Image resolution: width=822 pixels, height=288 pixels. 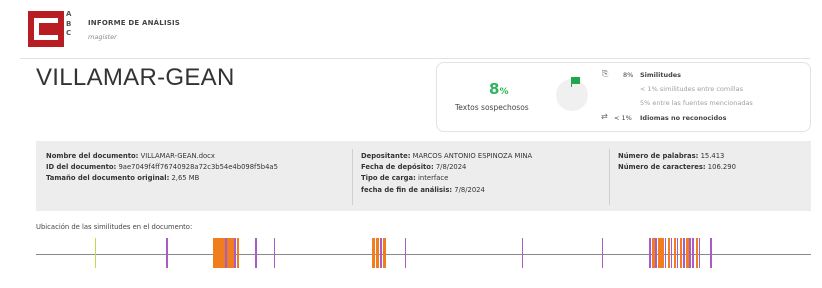 What do you see at coordinates (605, 73) in the screenshot?
I see `copy-icon: ⎘` at bounding box center [605, 73].